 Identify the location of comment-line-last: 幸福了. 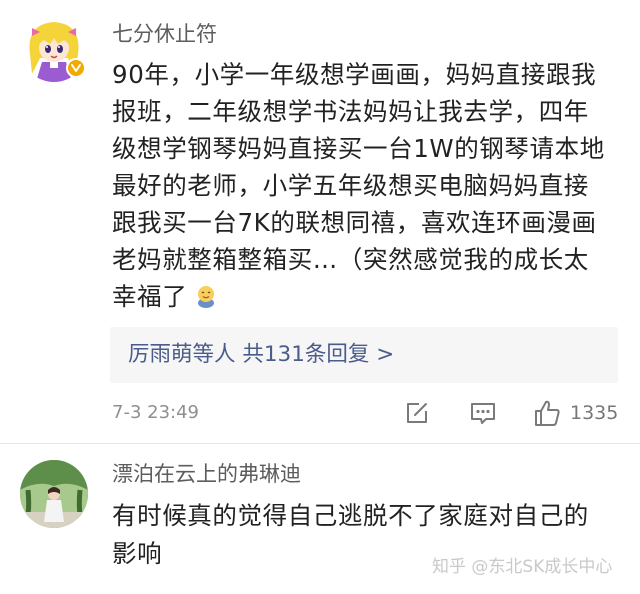
(366, 298).